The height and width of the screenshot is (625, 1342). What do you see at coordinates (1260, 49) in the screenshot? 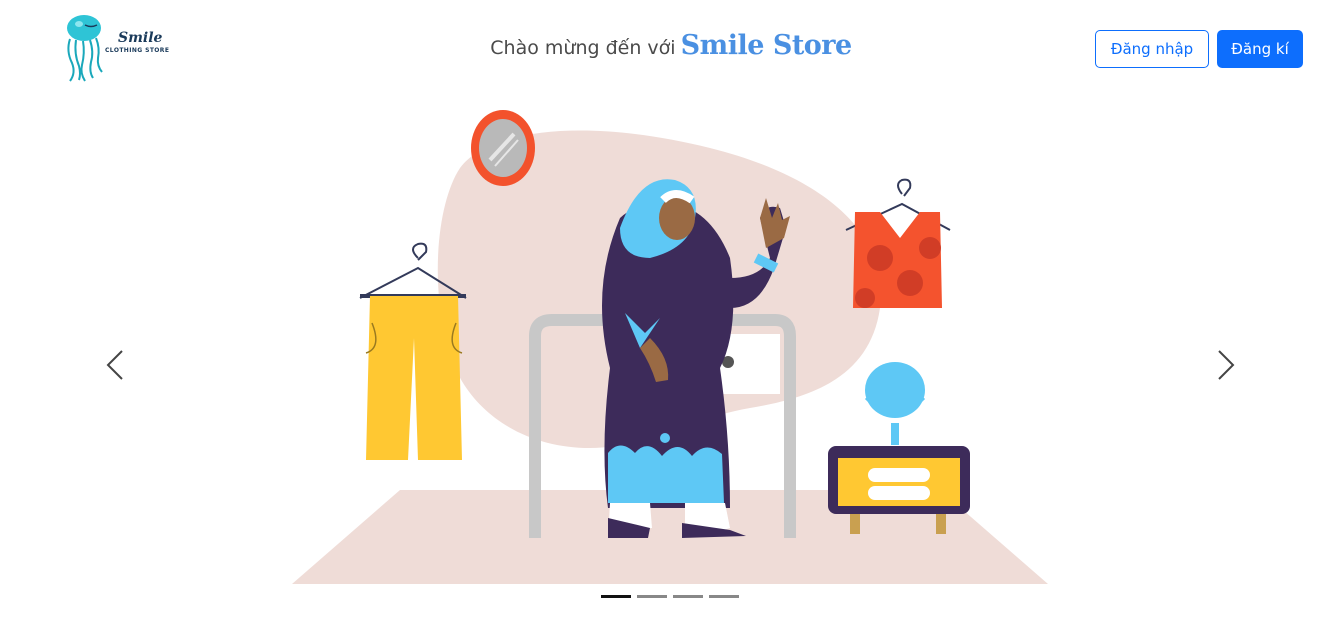
I see `register-button: Đăng kí` at bounding box center [1260, 49].